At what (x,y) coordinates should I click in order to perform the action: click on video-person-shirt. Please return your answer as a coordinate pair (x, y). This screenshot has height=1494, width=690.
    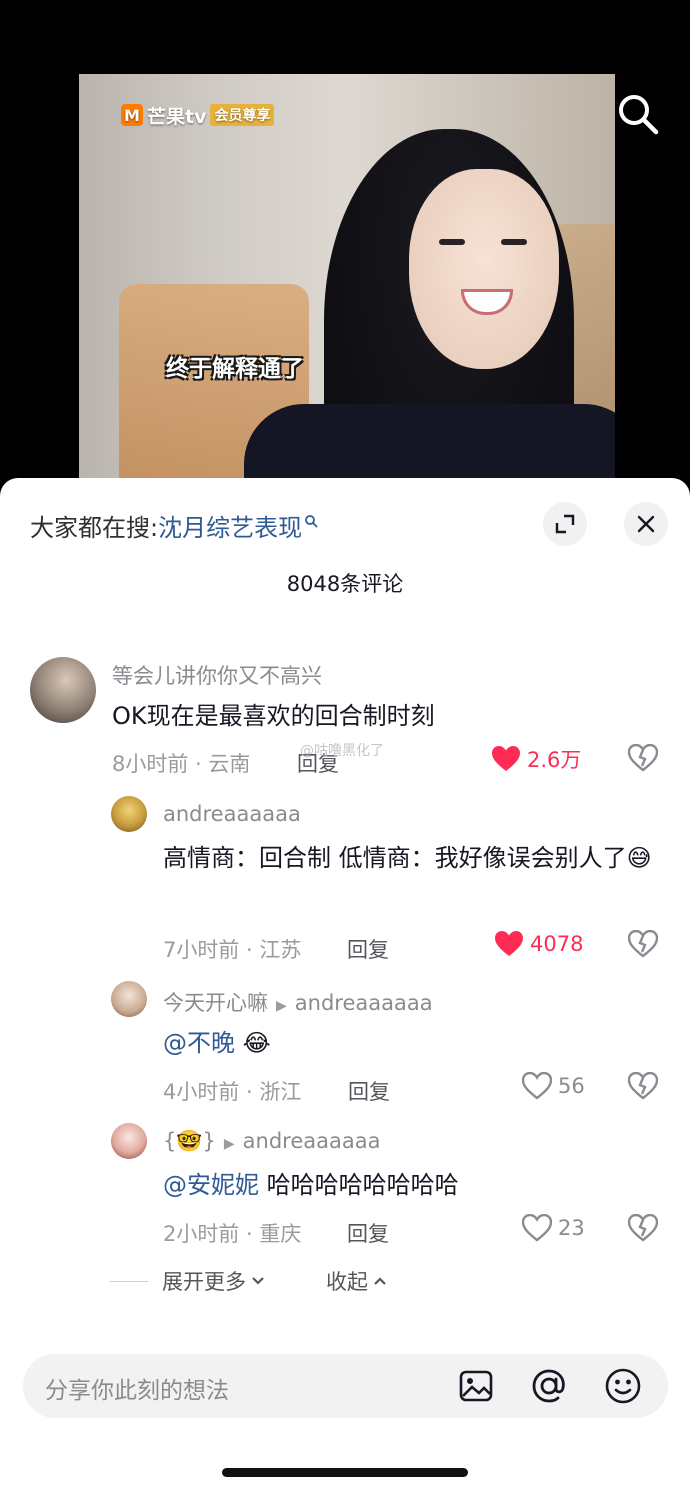
    Looking at the image, I should click on (429, 444).